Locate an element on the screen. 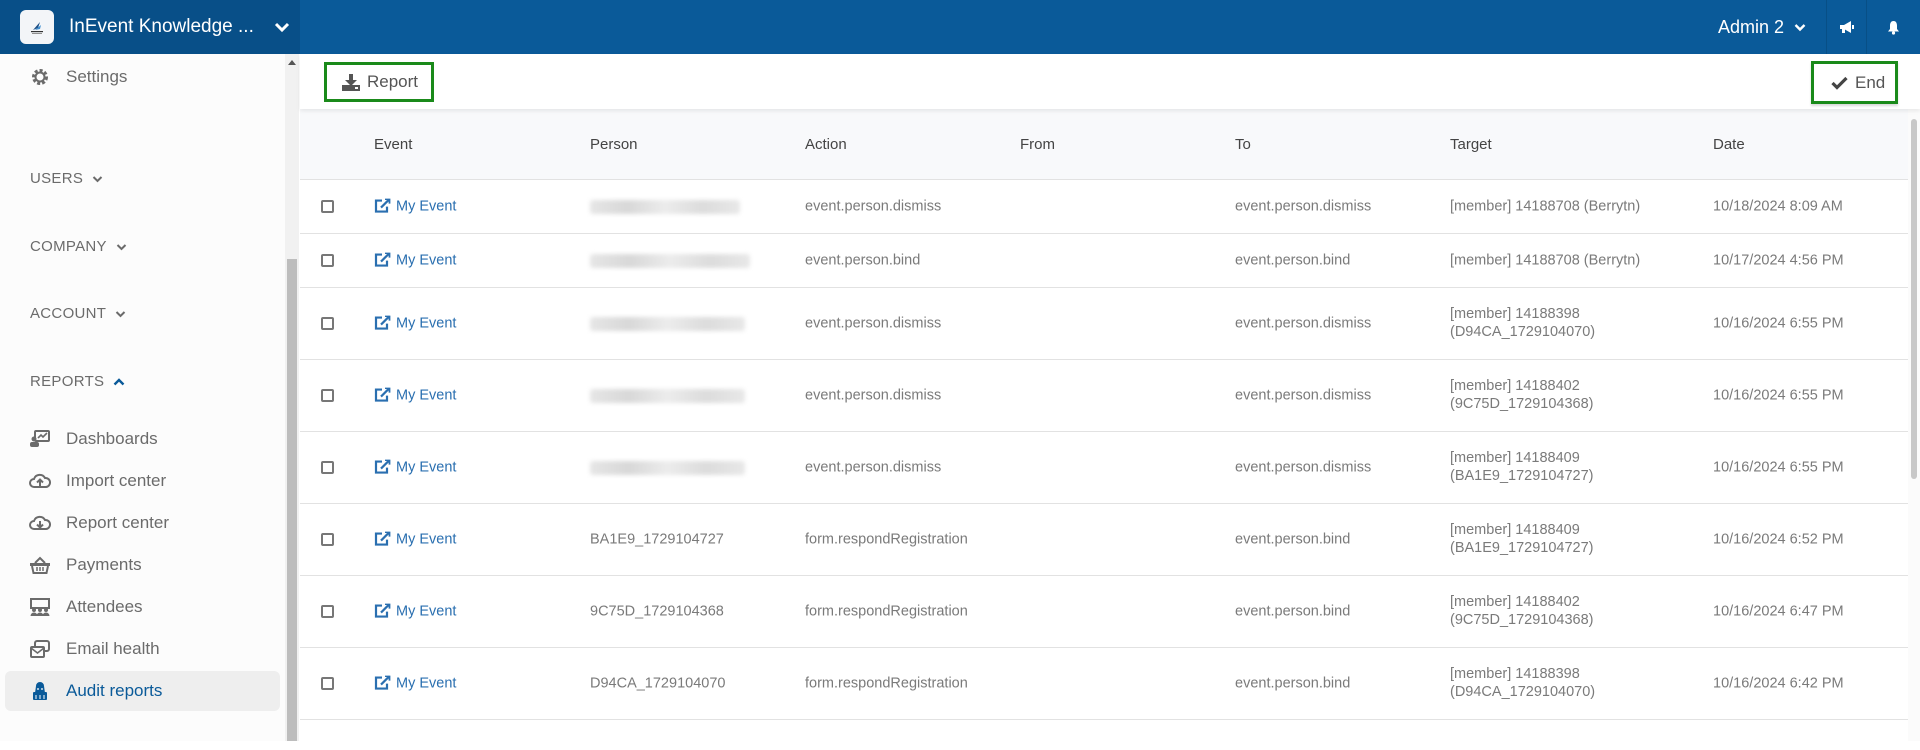 Image resolution: width=1920 pixels, height=750 pixels. column-header-date: Date is located at coordinates (1729, 144).